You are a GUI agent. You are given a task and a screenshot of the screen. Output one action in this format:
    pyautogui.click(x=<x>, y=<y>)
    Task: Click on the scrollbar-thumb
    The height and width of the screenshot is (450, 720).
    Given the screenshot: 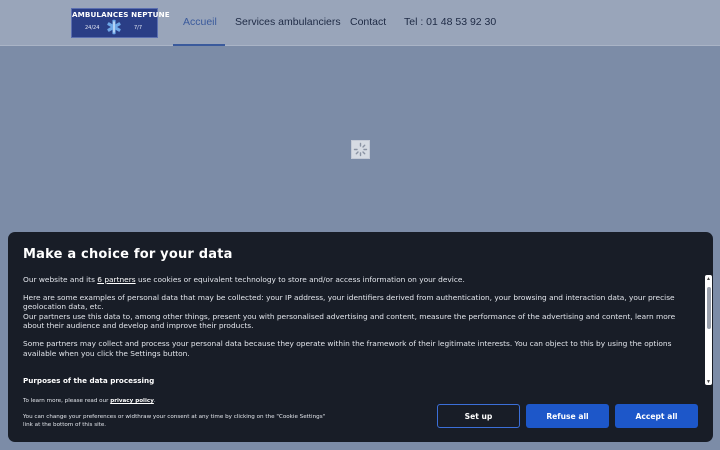 What is the action you would take?
    pyautogui.click(x=708, y=308)
    